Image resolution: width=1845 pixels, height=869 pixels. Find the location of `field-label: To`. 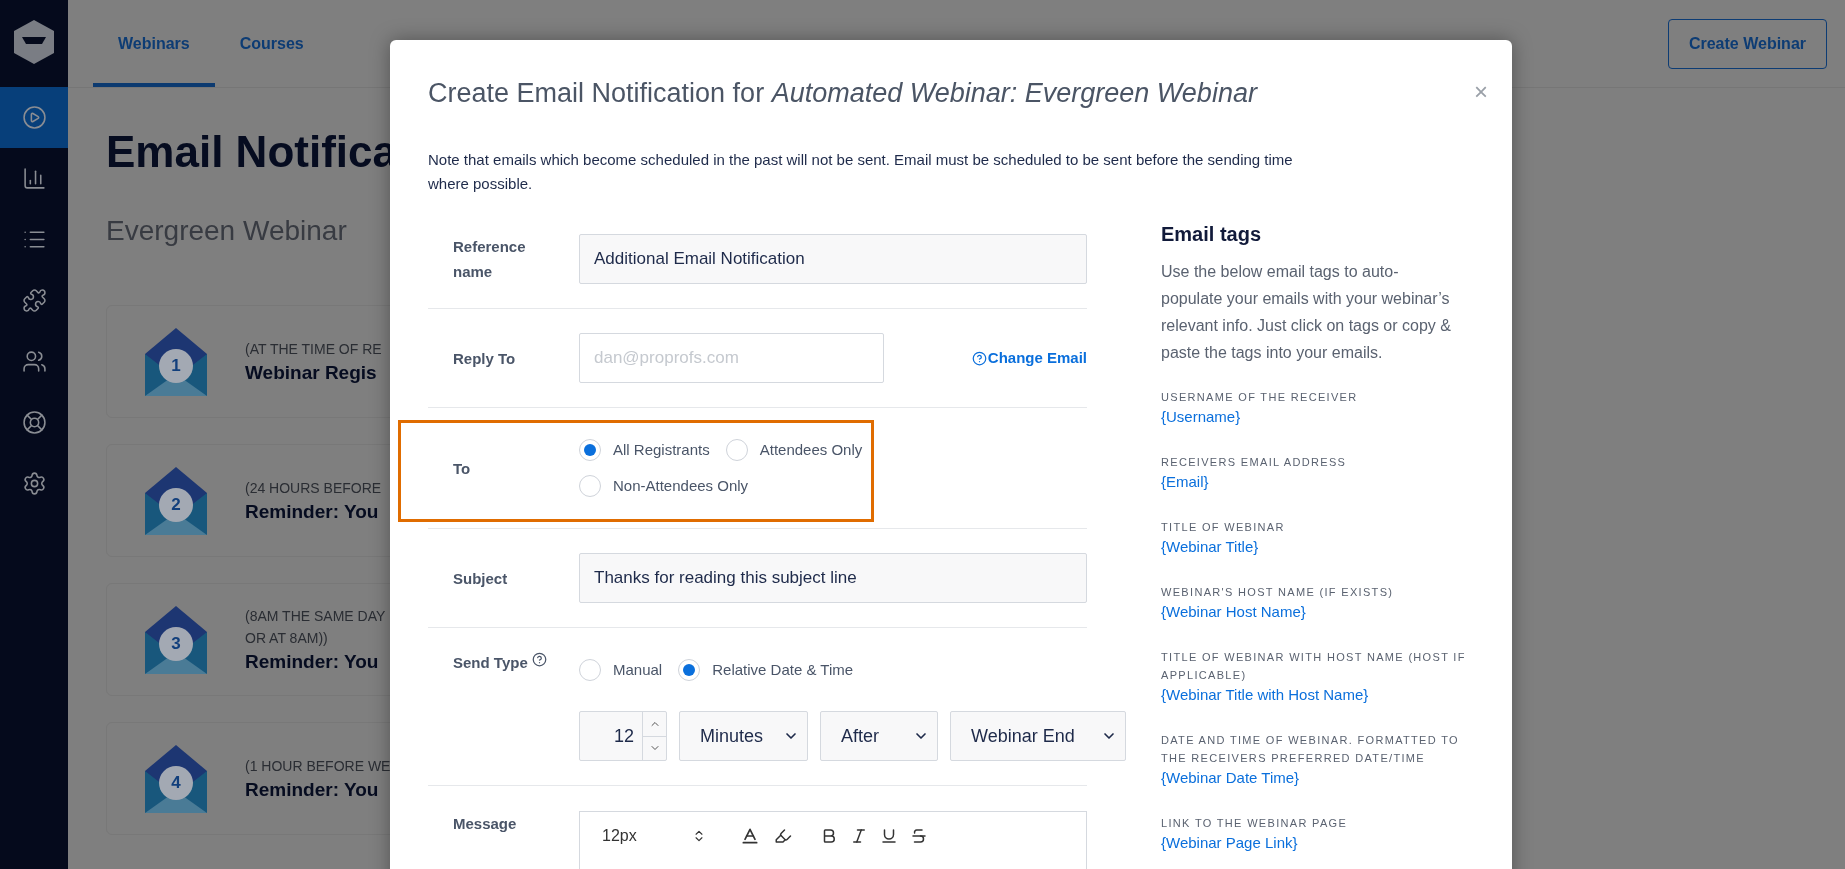

field-label: To is located at coordinates (462, 468).